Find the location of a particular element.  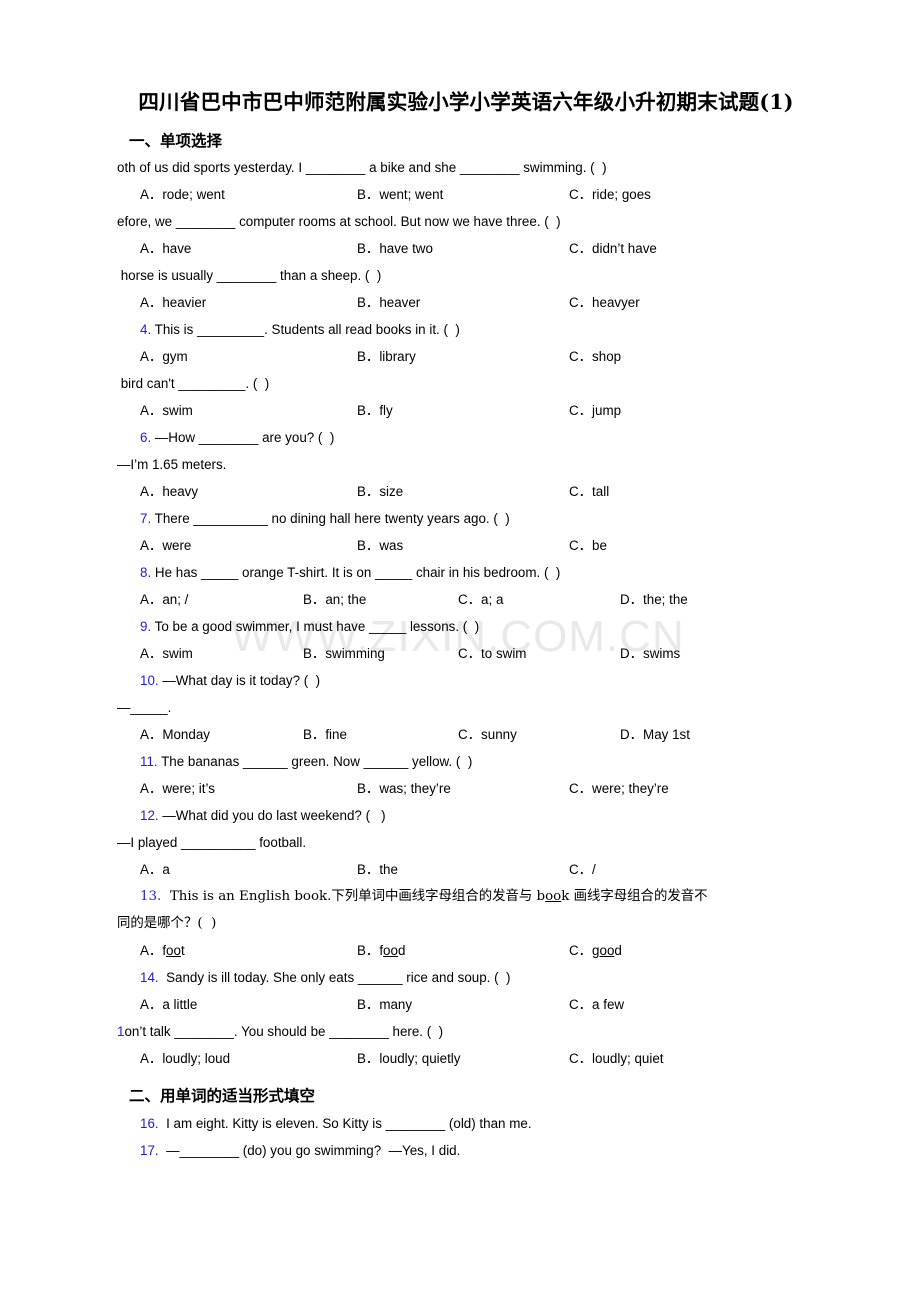

option-b: B．have two is located at coordinates (395, 248).